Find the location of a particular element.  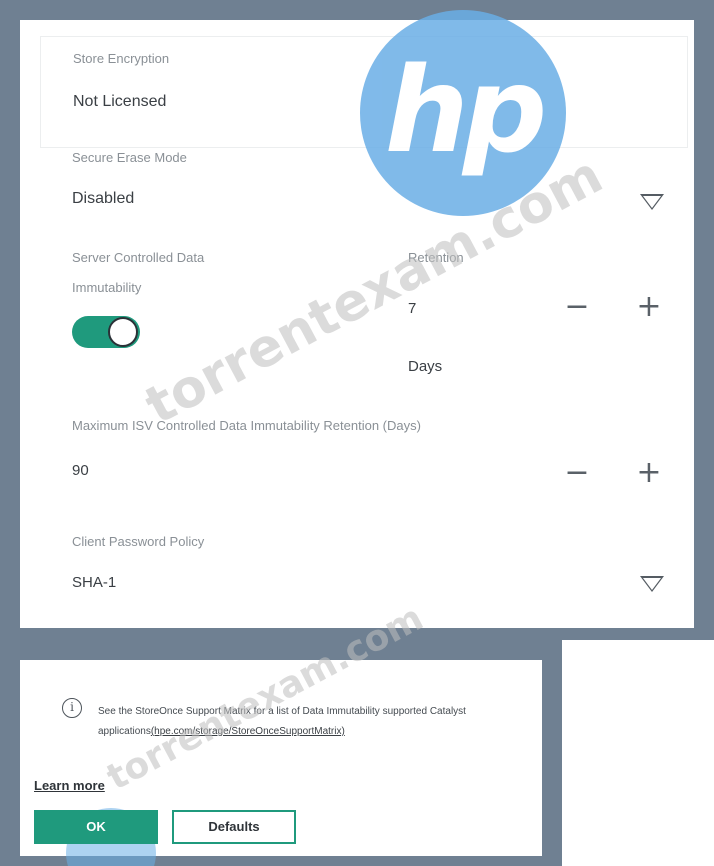

store-encryption-value: Not Licensed is located at coordinates (120, 101).